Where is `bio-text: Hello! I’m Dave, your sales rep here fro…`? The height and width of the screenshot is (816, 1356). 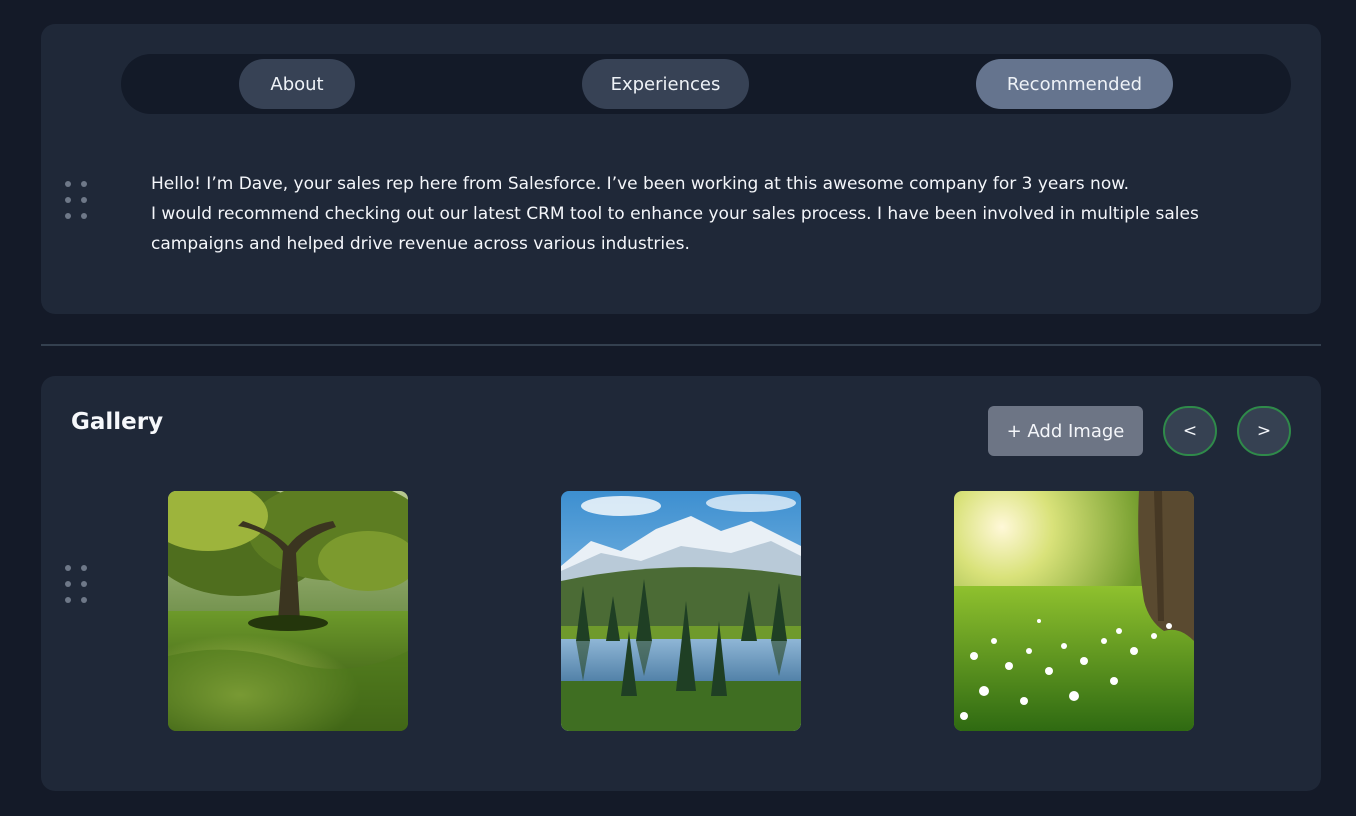
bio-text: Hello! I’m Dave, your sales rep here fro… is located at coordinates (701, 214).